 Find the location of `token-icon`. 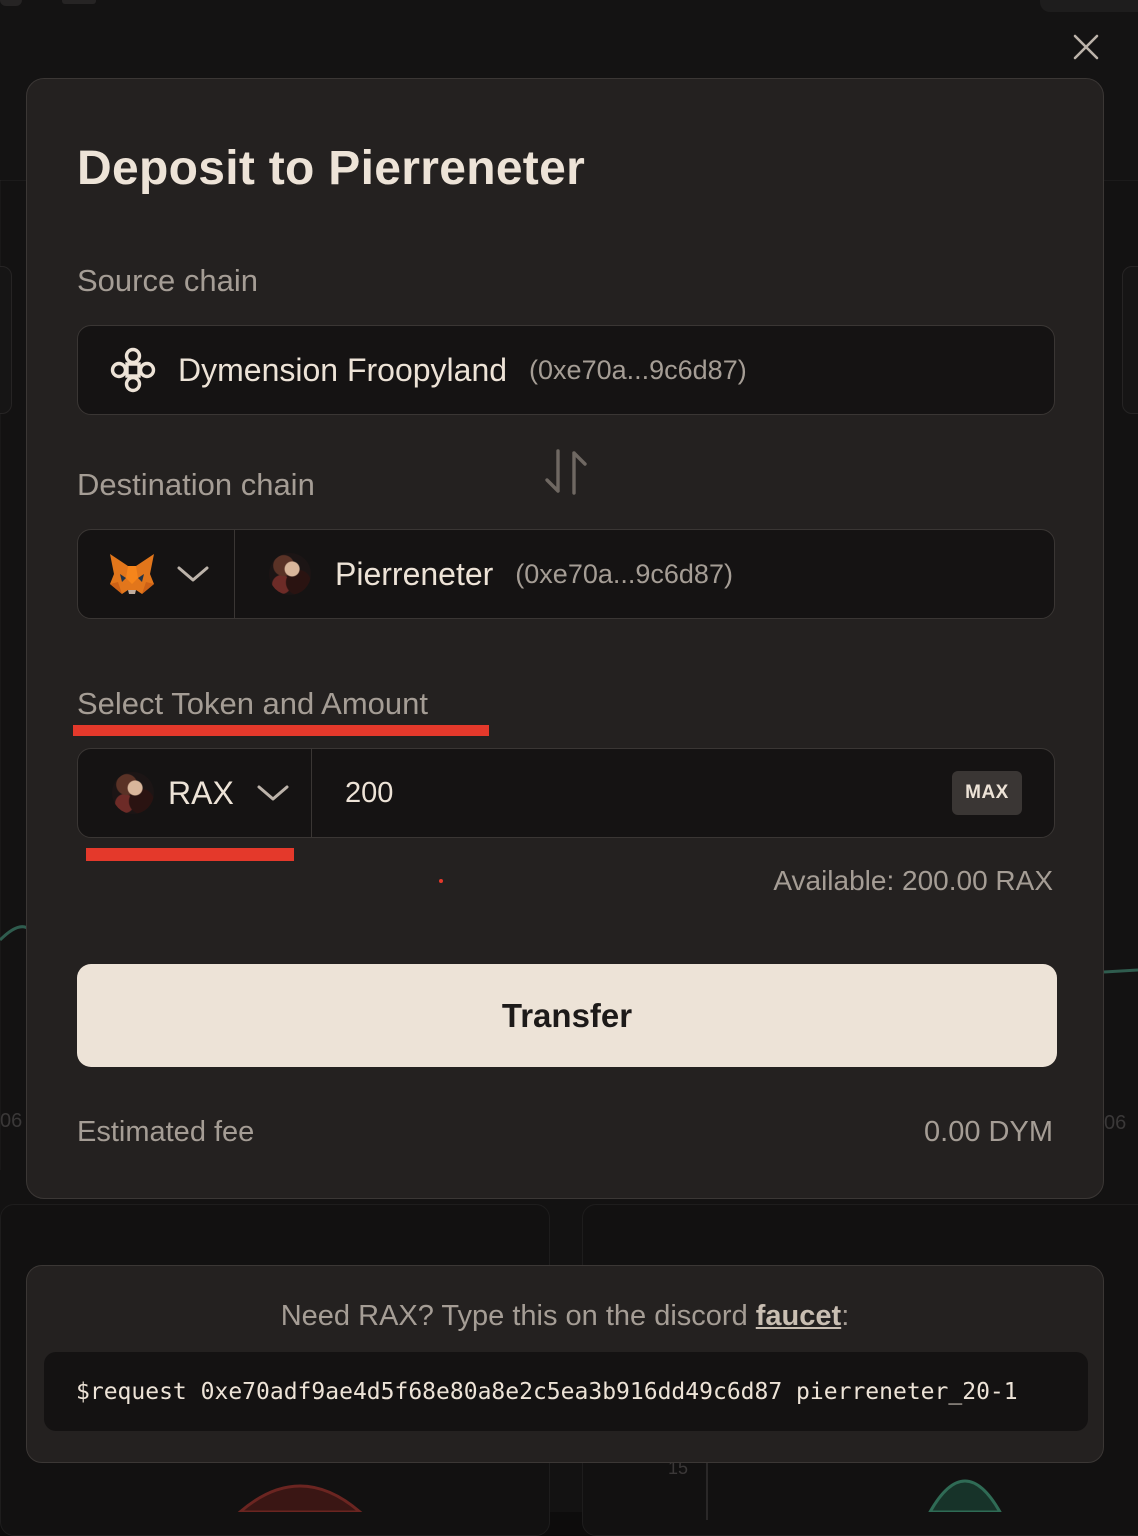

token-icon is located at coordinates (133, 793).